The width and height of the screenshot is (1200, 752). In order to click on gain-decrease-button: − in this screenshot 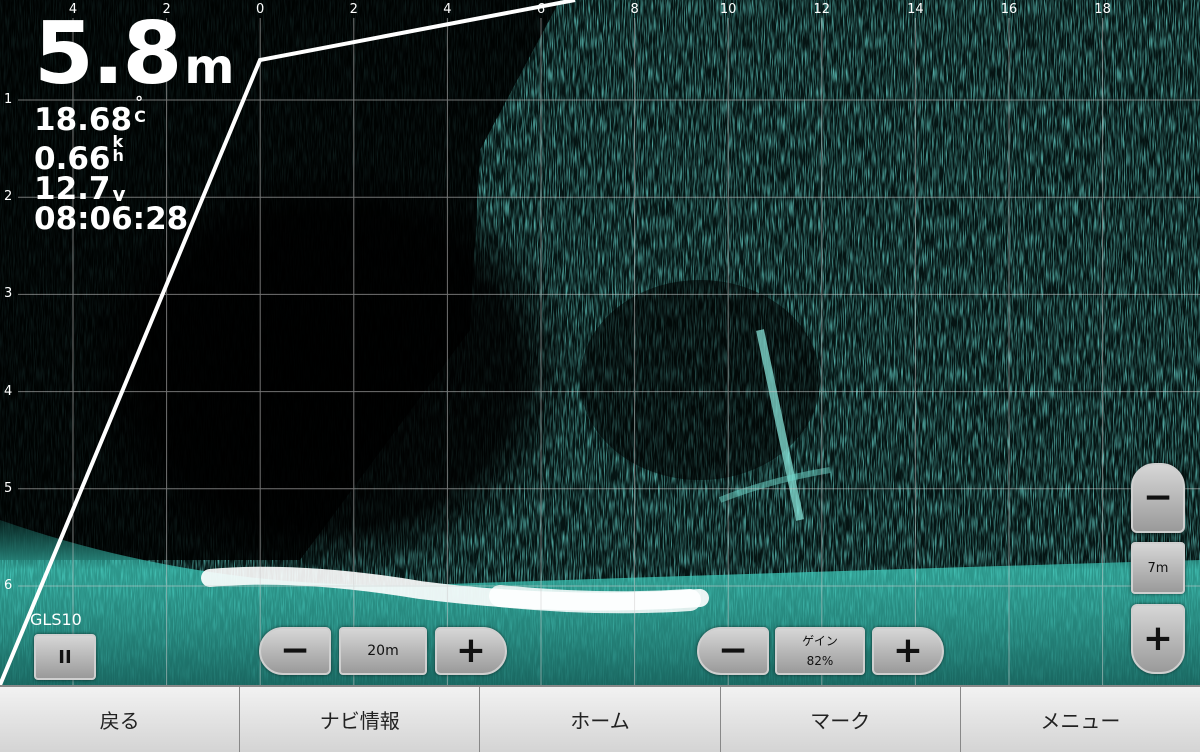, I will do `click(733, 651)`.